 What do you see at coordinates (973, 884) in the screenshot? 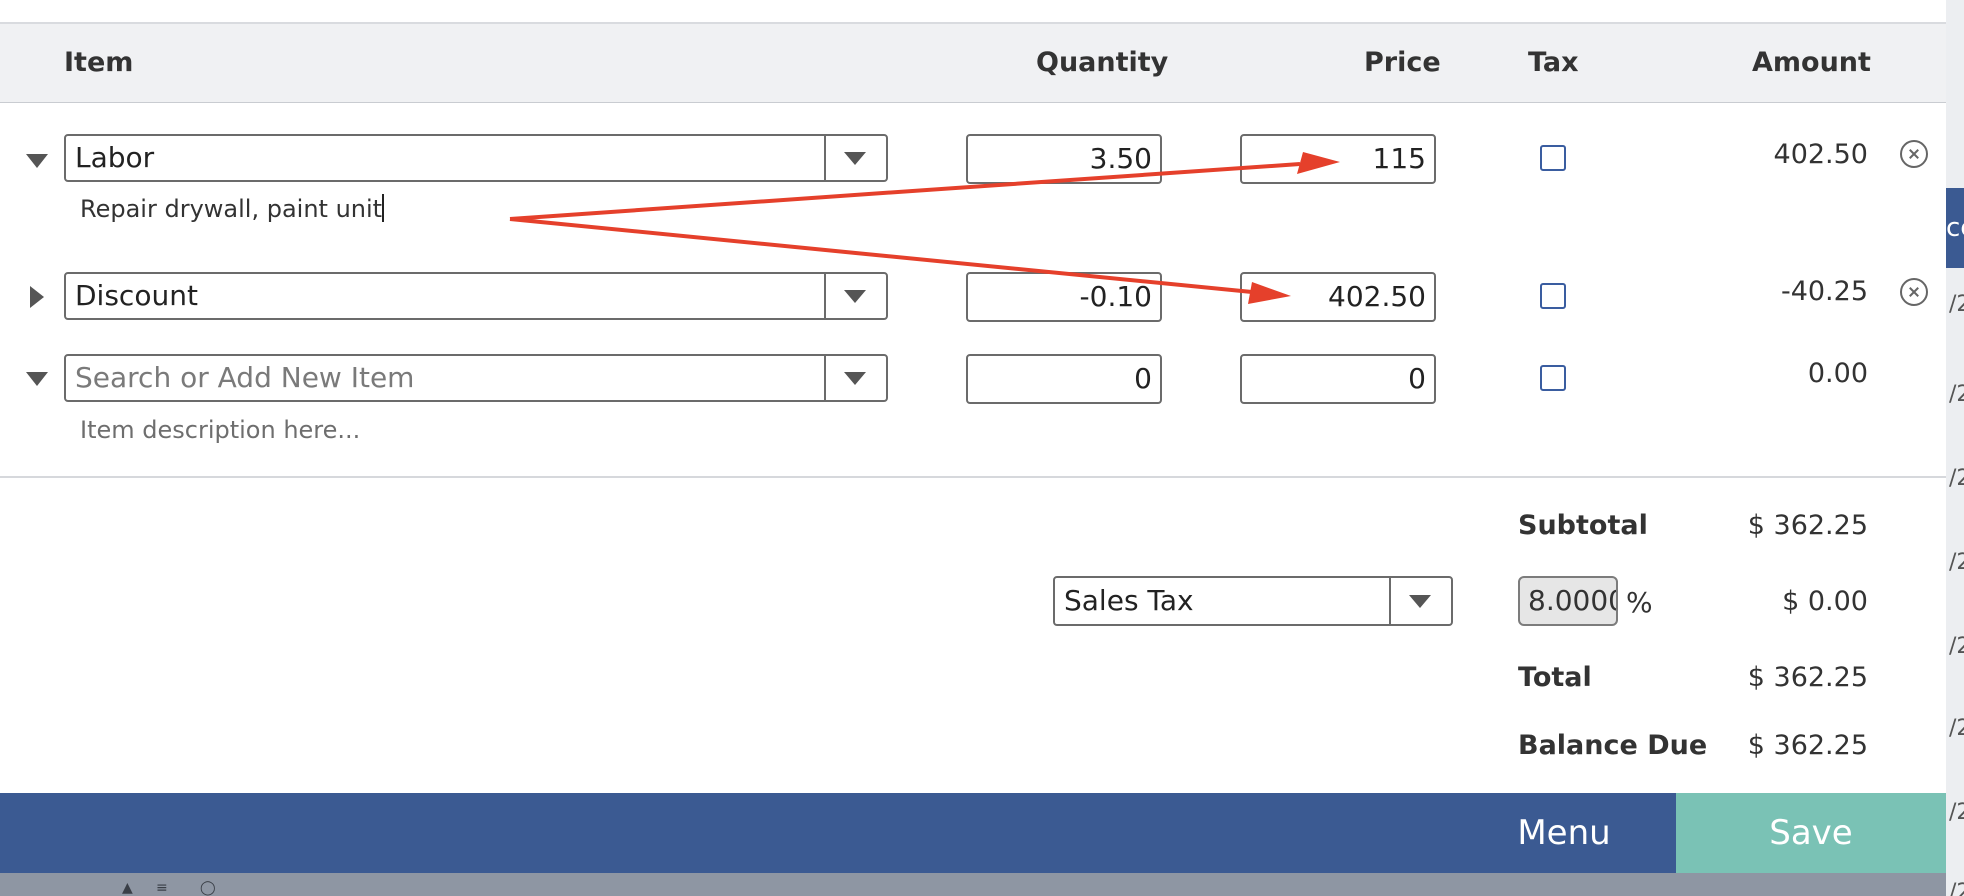
I see `background-app-bottom: ▲ ≡ ◯` at bounding box center [973, 884].